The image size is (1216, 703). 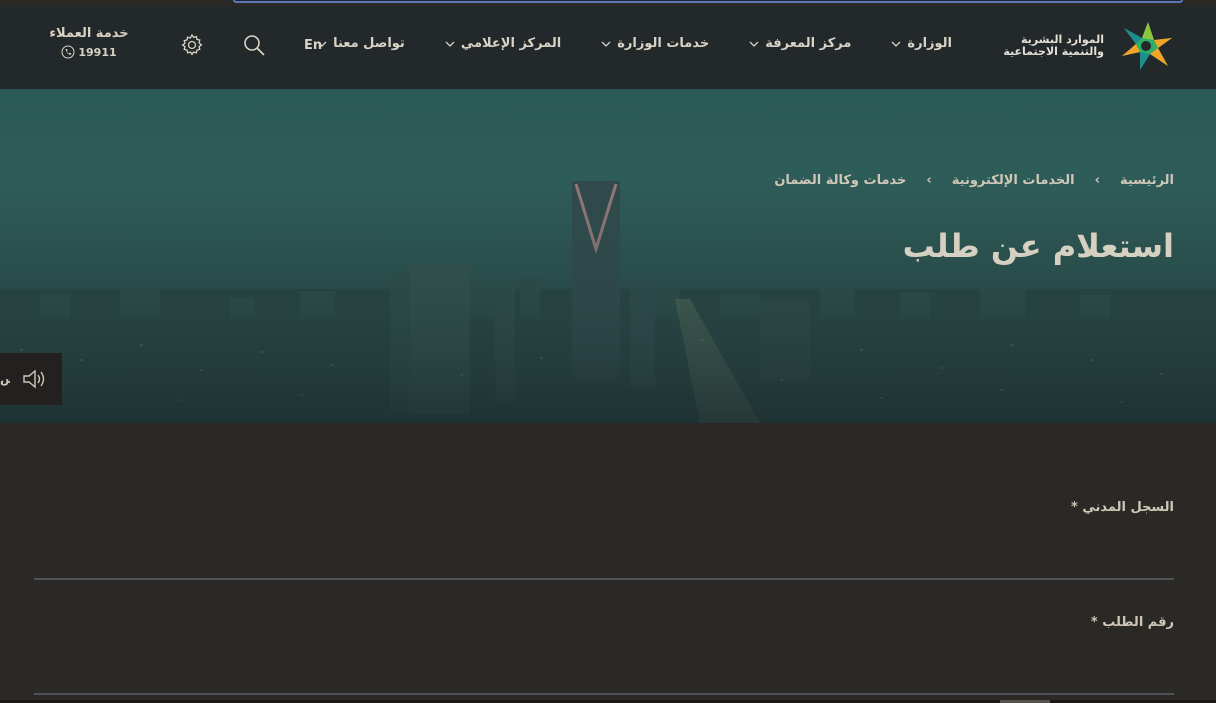 I want to click on nav-item-media-center: المركز الإعلامي, so click(x=503, y=43).